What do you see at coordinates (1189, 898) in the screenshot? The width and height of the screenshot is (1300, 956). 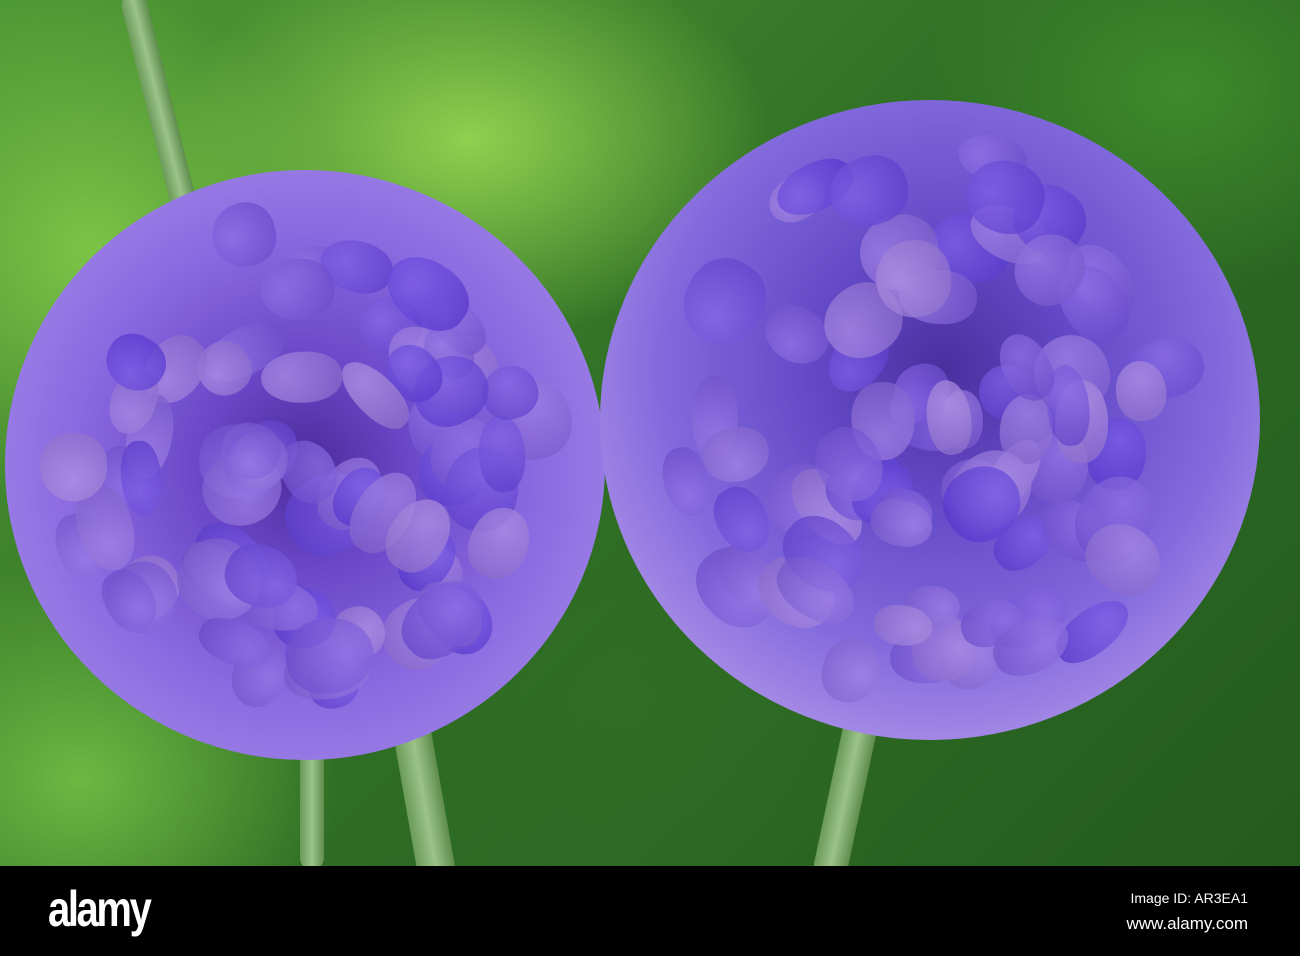 I see `image-id: Image ID: AR3EA1` at bounding box center [1189, 898].